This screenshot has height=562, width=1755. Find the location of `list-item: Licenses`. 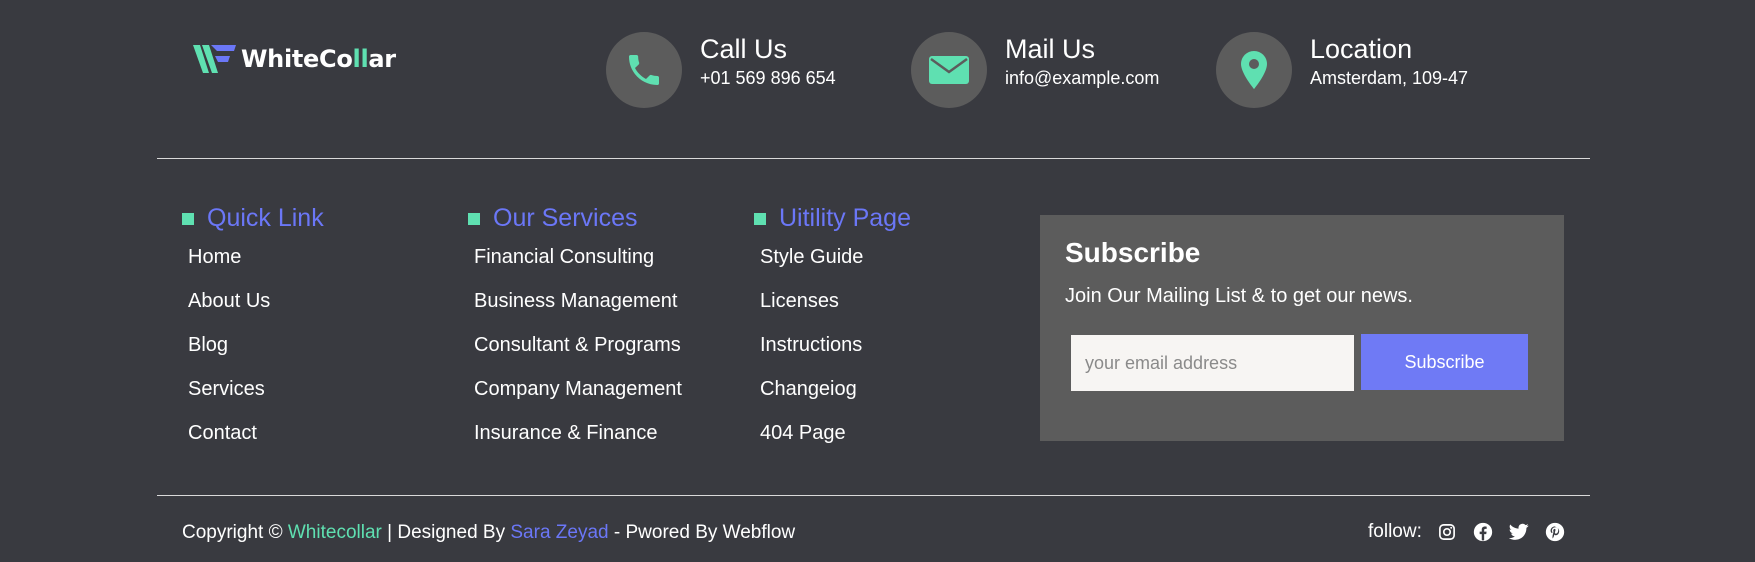

list-item: Licenses is located at coordinates (835, 311).